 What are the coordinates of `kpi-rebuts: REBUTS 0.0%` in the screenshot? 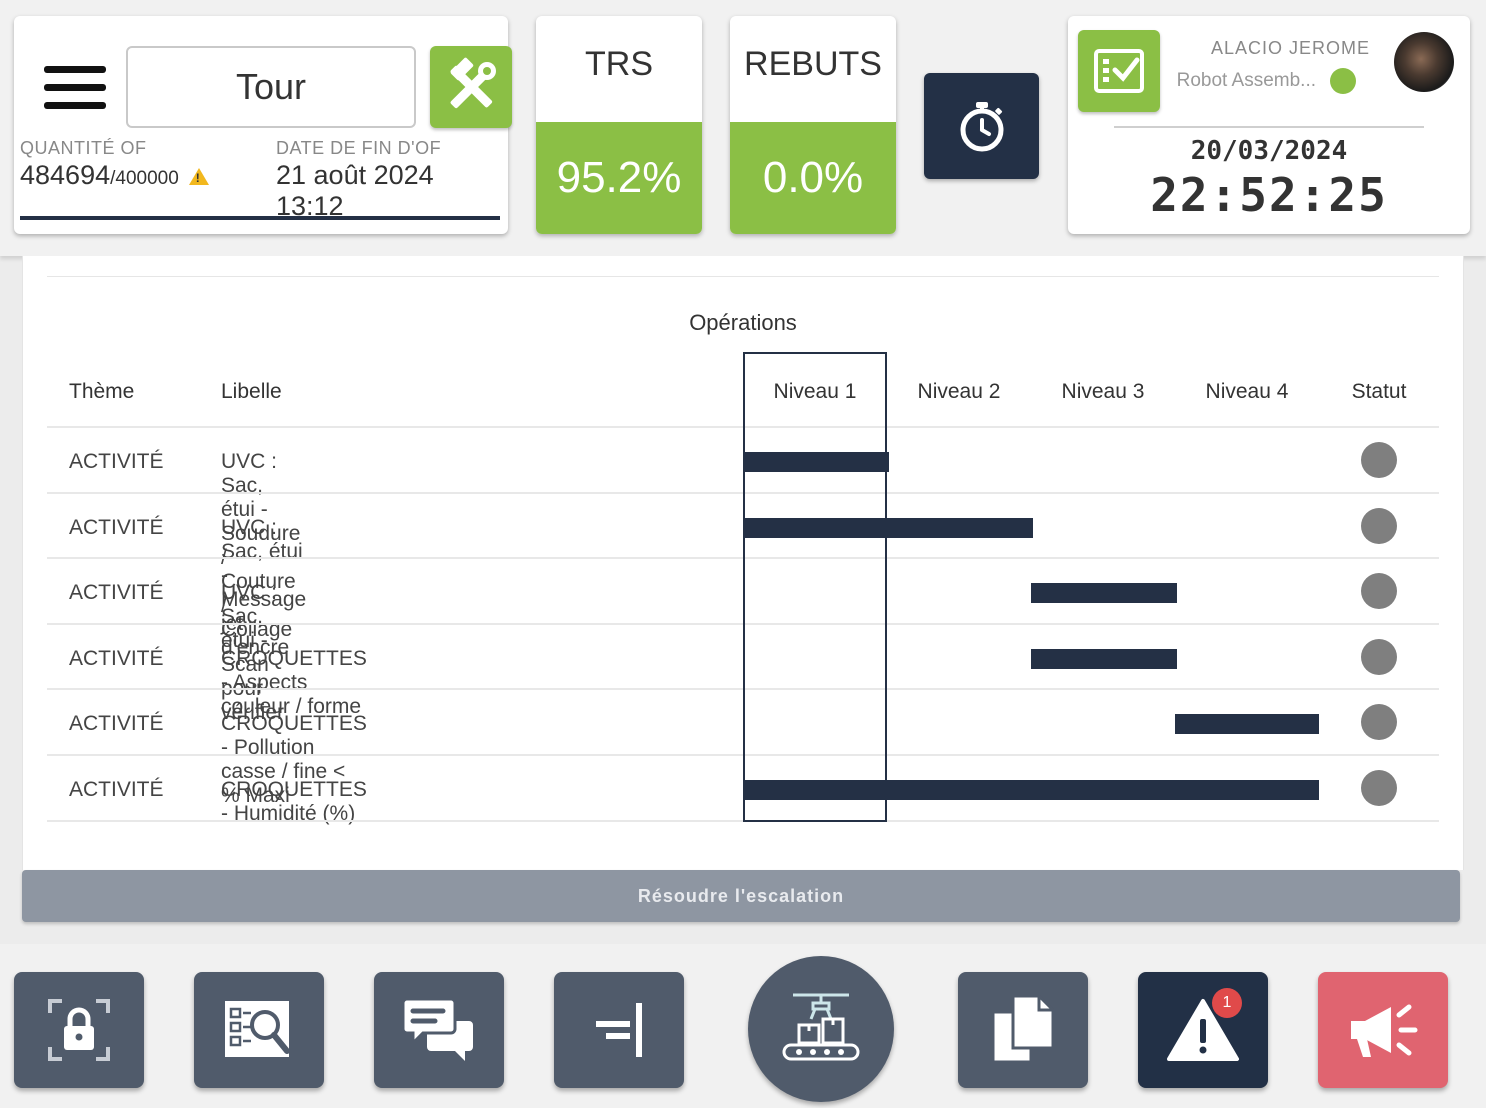 It's located at (813, 125).